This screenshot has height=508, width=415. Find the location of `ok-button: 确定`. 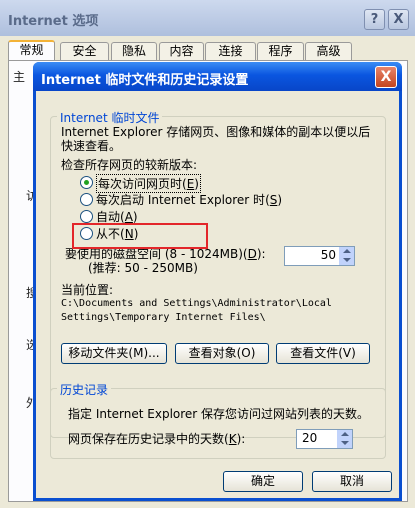

ok-button: 确定 is located at coordinates (263, 481).